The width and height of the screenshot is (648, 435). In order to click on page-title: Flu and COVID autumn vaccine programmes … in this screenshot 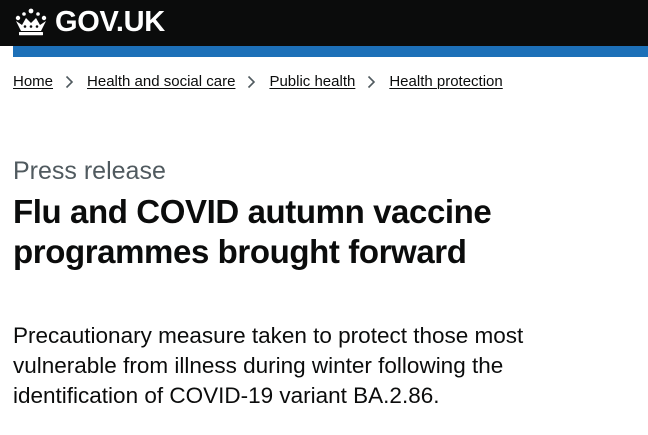, I will do `click(252, 231)`.